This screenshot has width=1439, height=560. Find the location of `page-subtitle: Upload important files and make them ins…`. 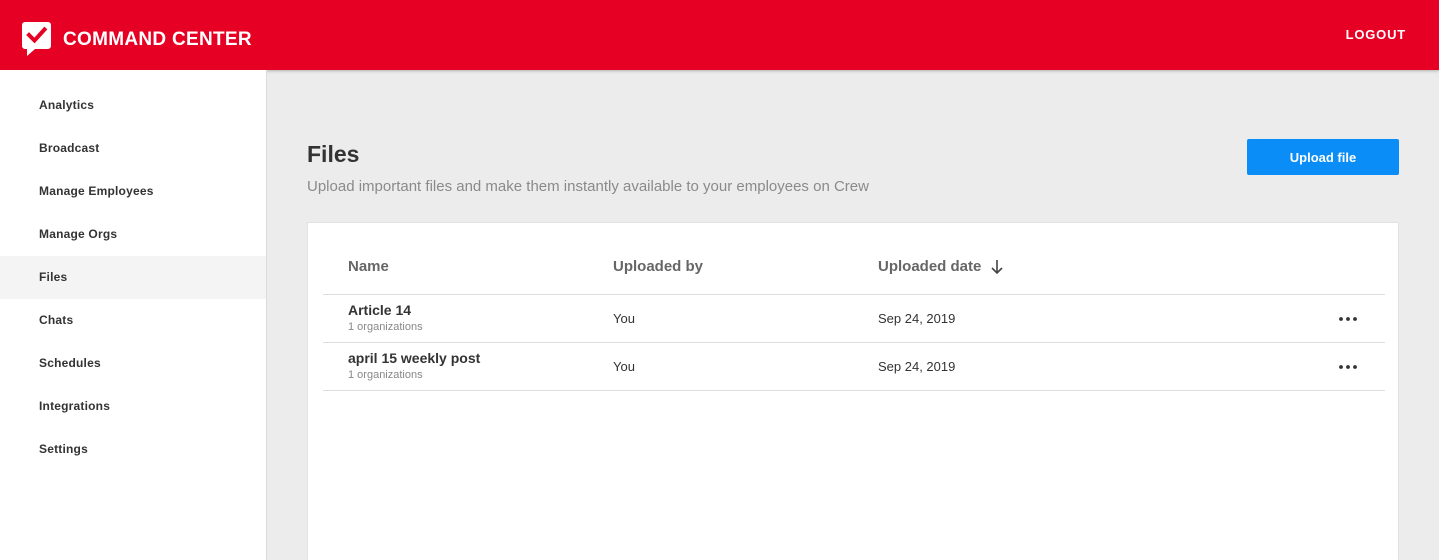

page-subtitle: Upload important files and make them ins… is located at coordinates (588, 186).